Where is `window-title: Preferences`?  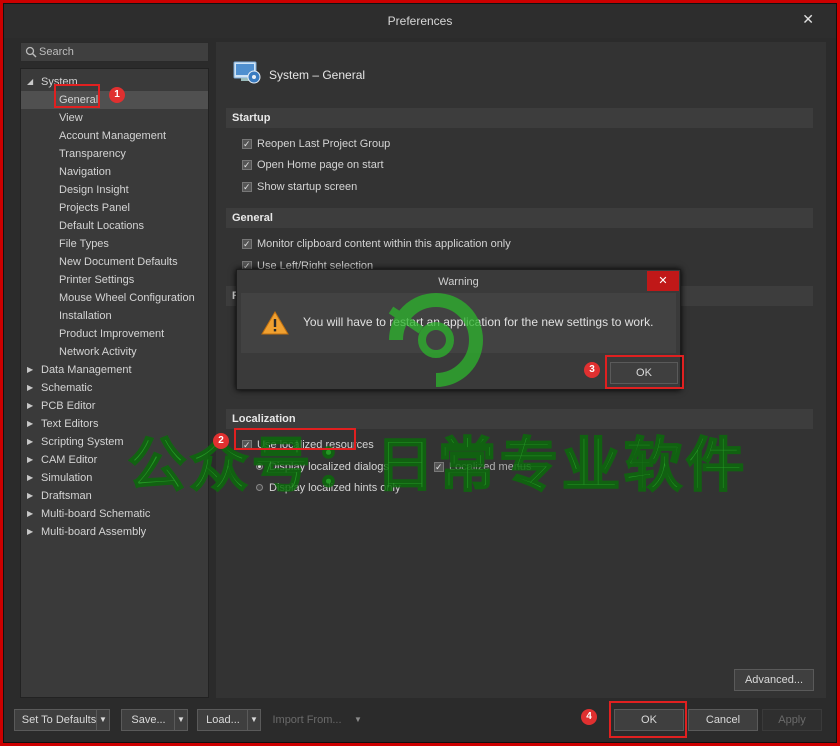 window-title: Preferences is located at coordinates (420, 21).